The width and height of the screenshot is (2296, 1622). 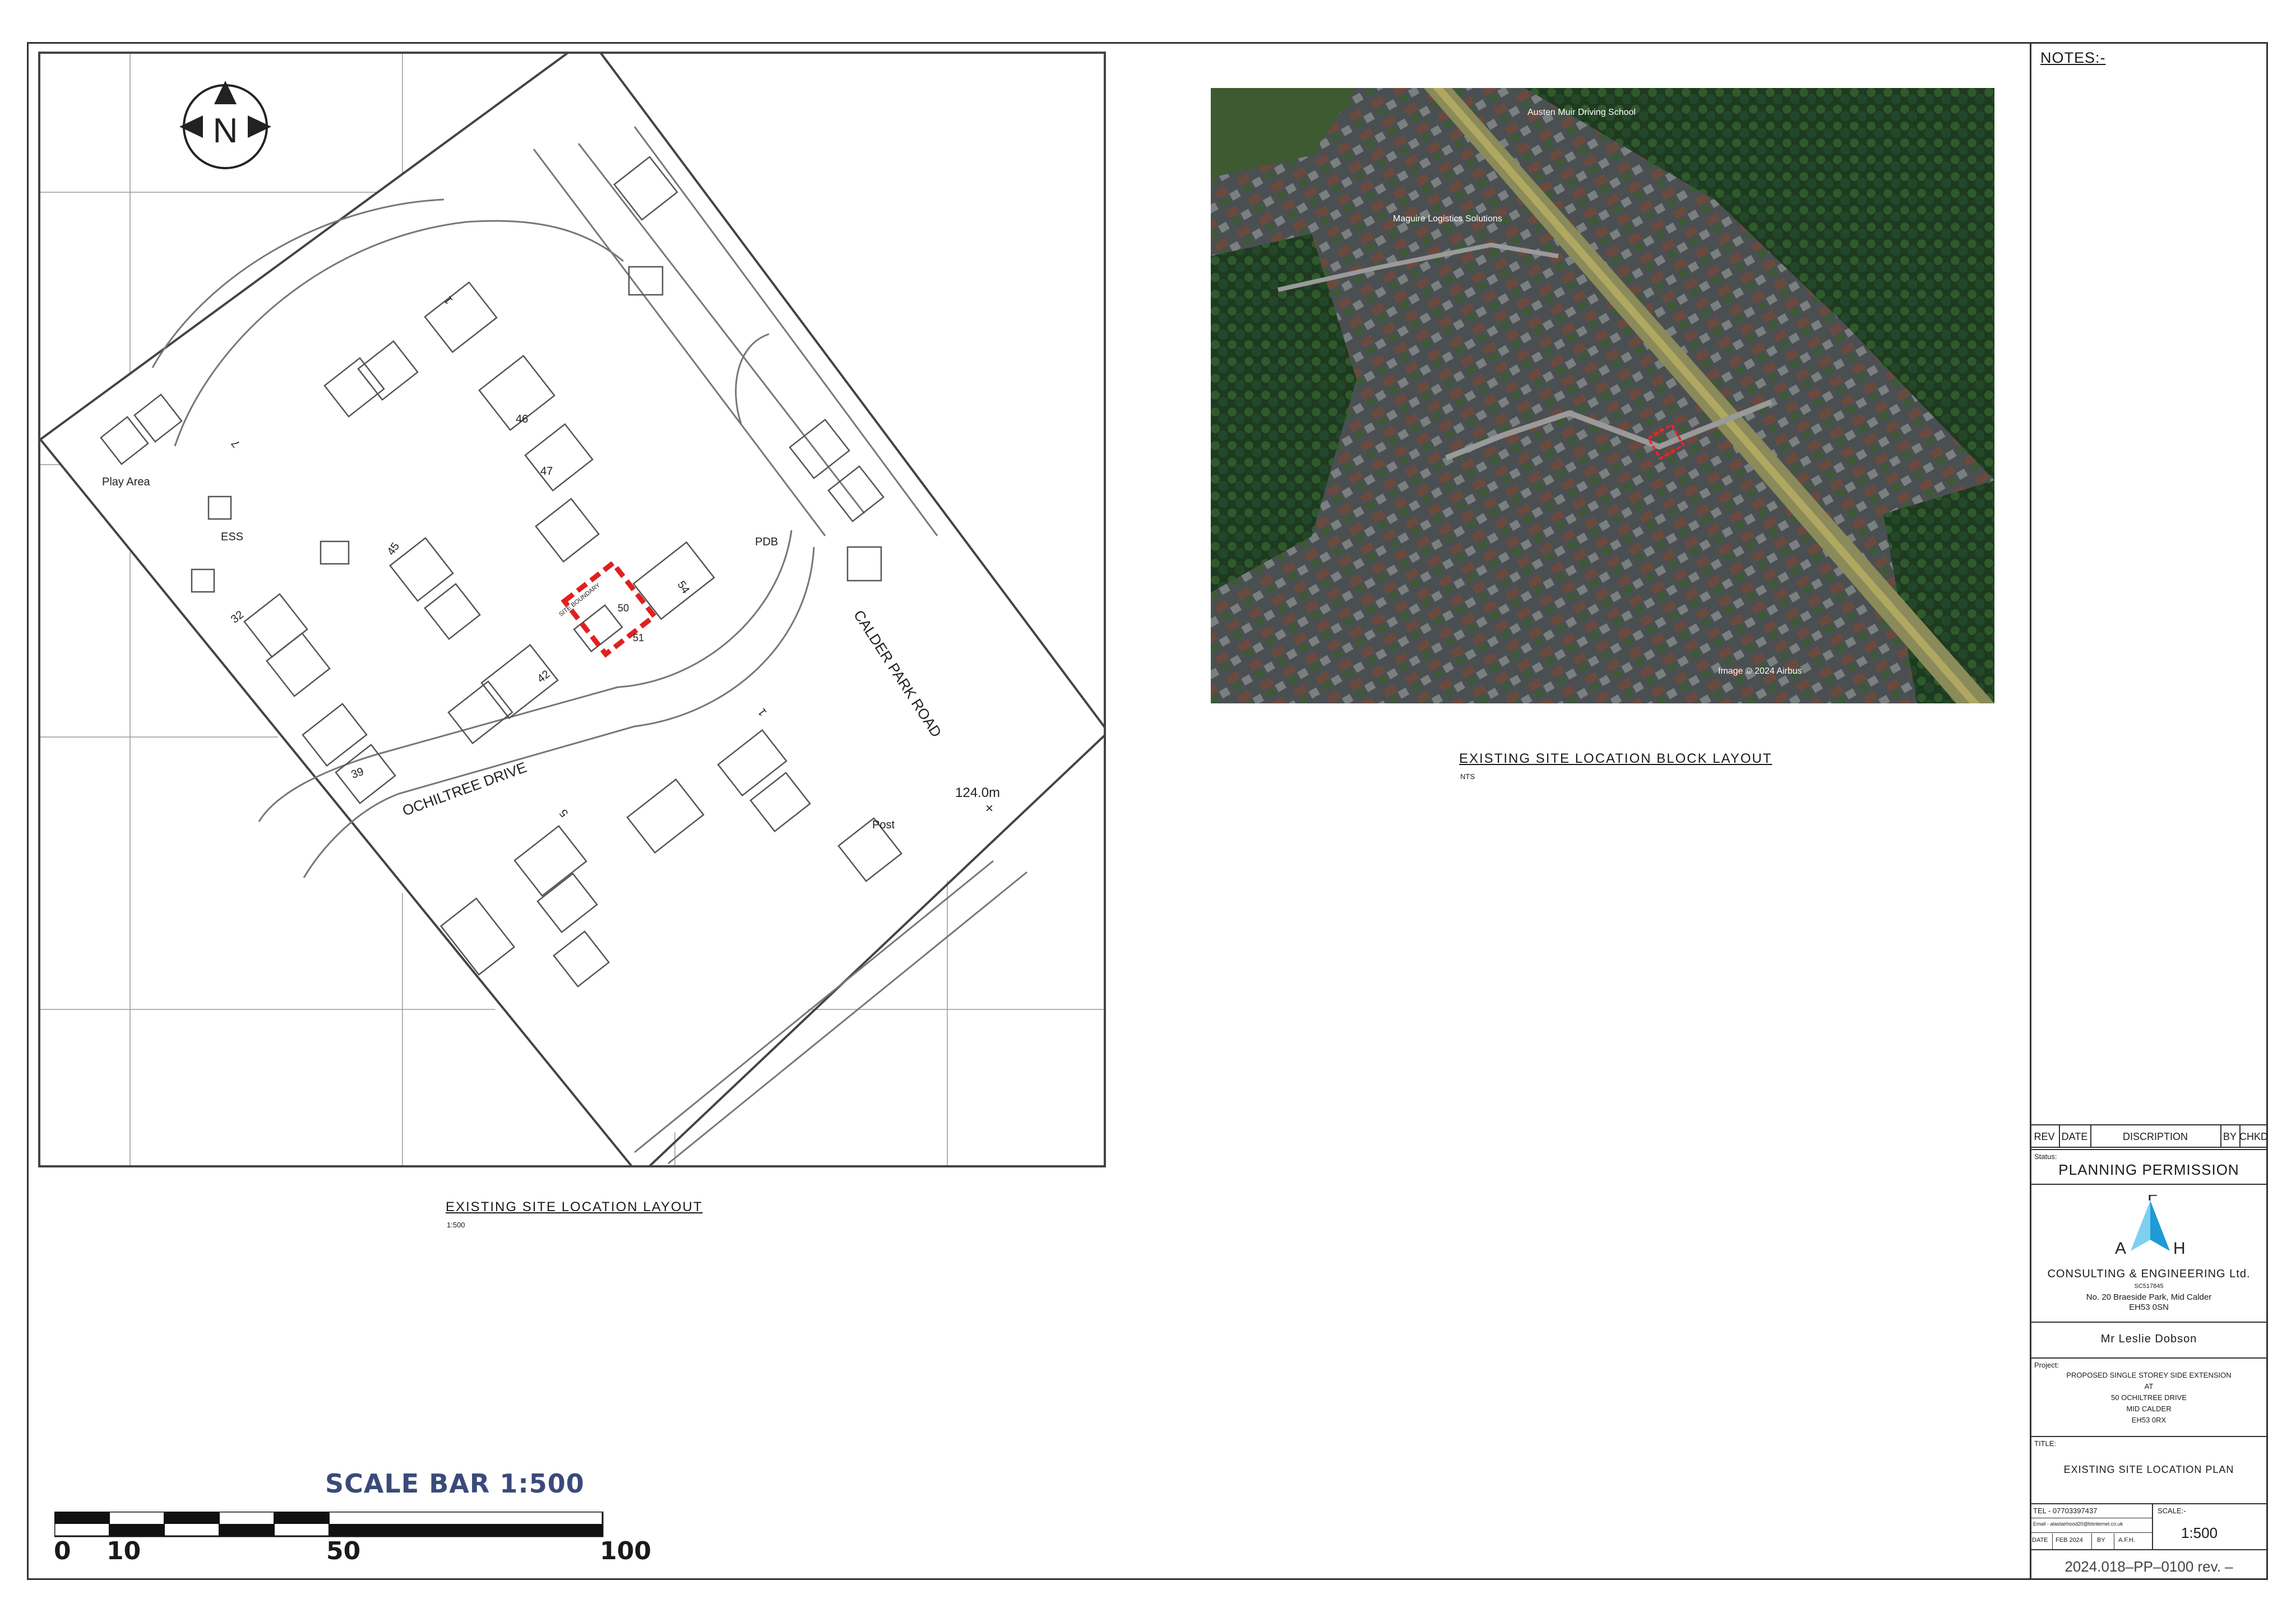 What do you see at coordinates (2101, 1540) in the screenshot?
I see `by-label: BY` at bounding box center [2101, 1540].